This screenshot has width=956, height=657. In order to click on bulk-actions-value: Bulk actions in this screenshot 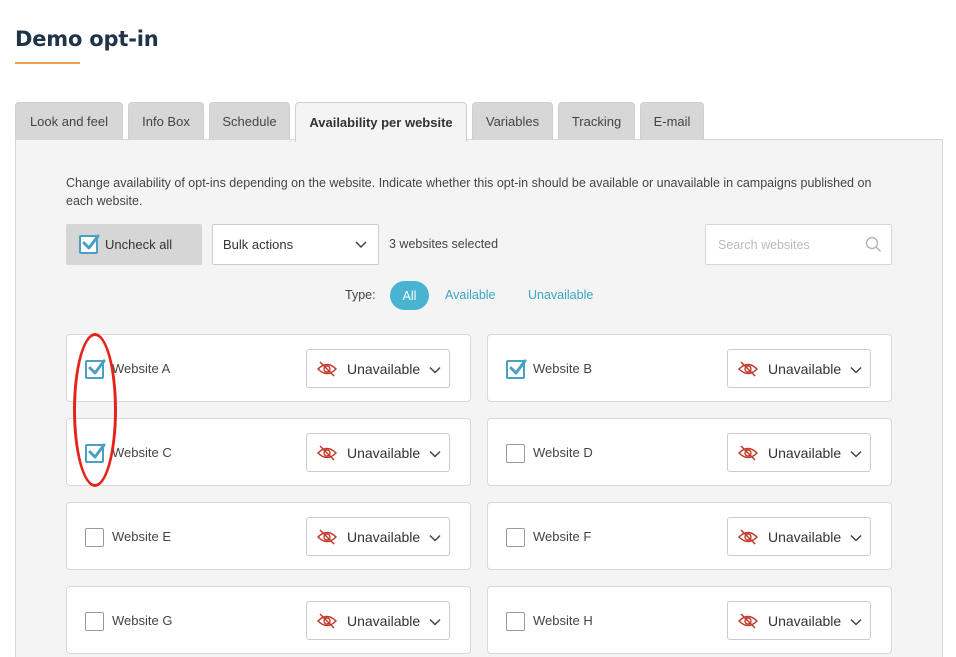, I will do `click(258, 244)`.